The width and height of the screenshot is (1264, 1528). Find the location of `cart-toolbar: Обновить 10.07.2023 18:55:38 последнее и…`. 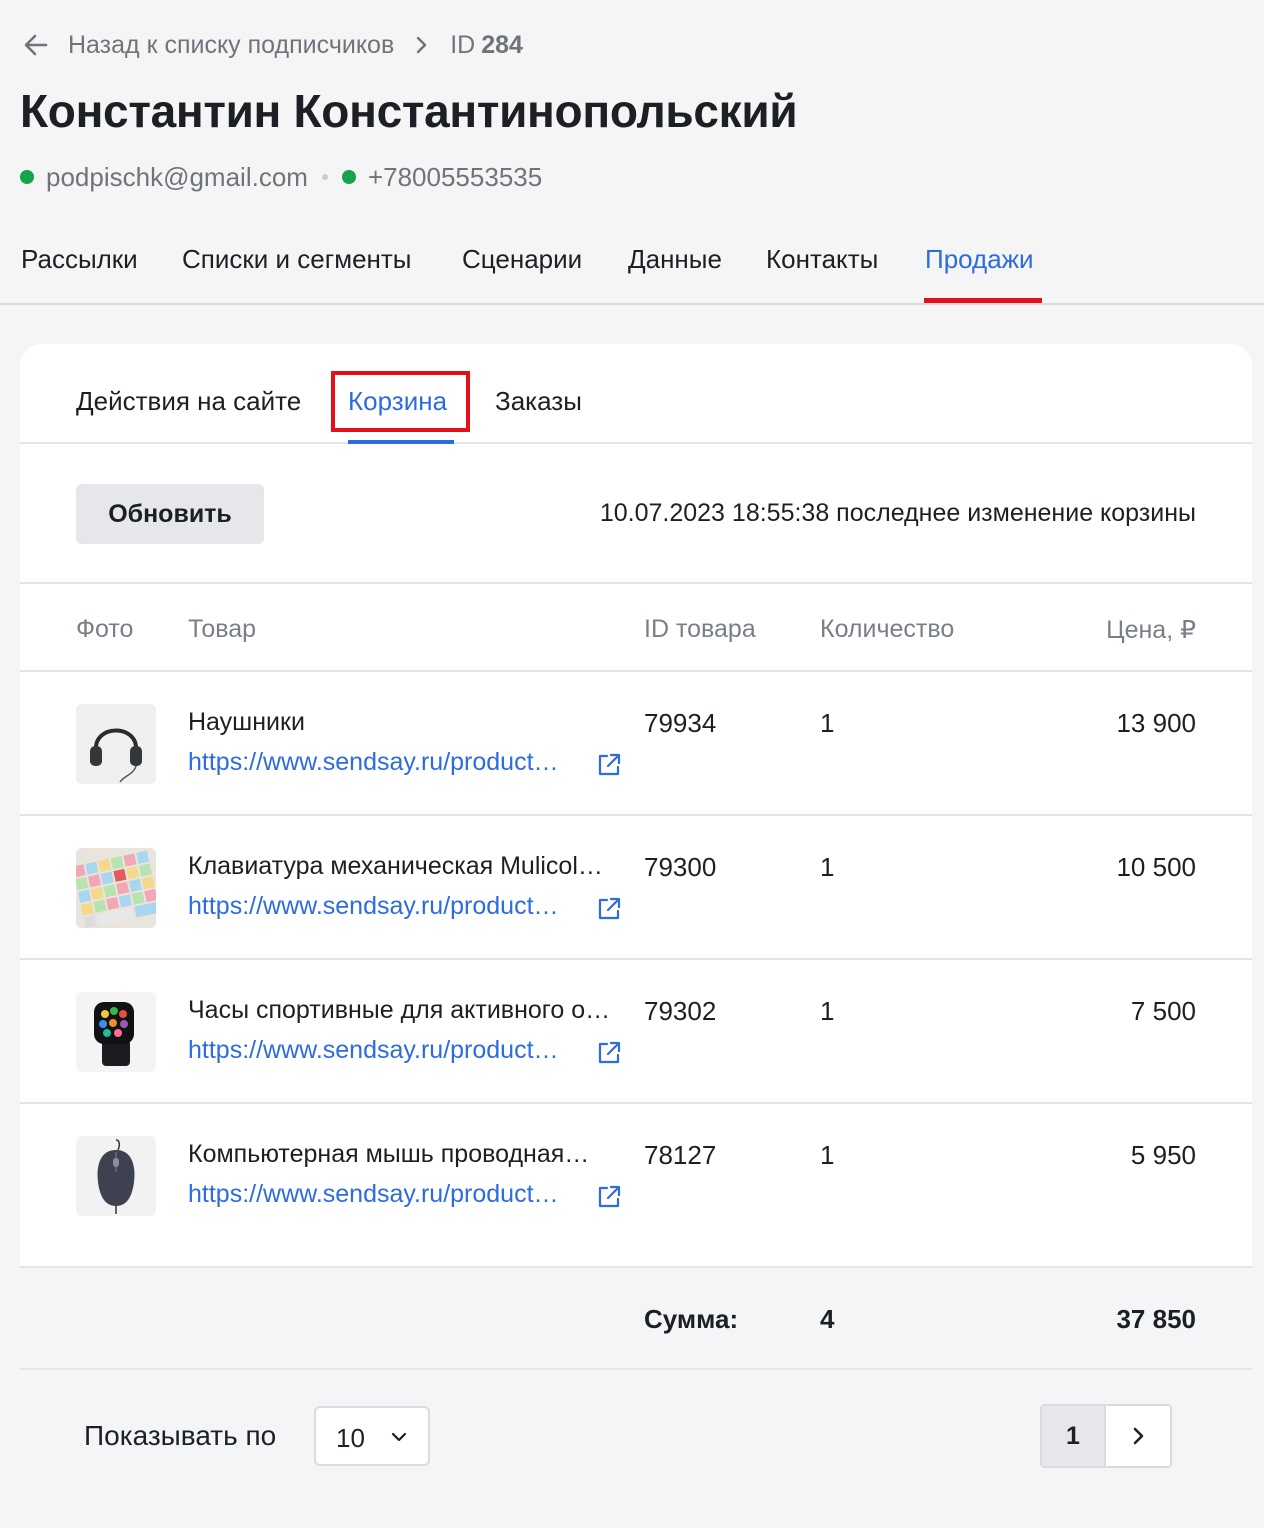

cart-toolbar: Обновить 10.07.2023 18:55:38 последнее и… is located at coordinates (636, 514).